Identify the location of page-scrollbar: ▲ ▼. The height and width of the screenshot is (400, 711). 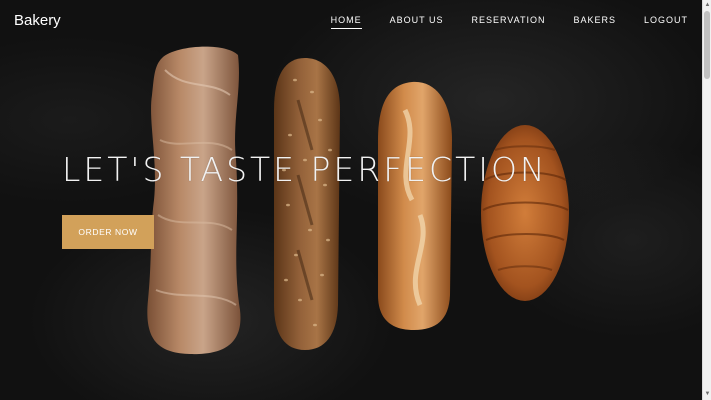
(706, 200).